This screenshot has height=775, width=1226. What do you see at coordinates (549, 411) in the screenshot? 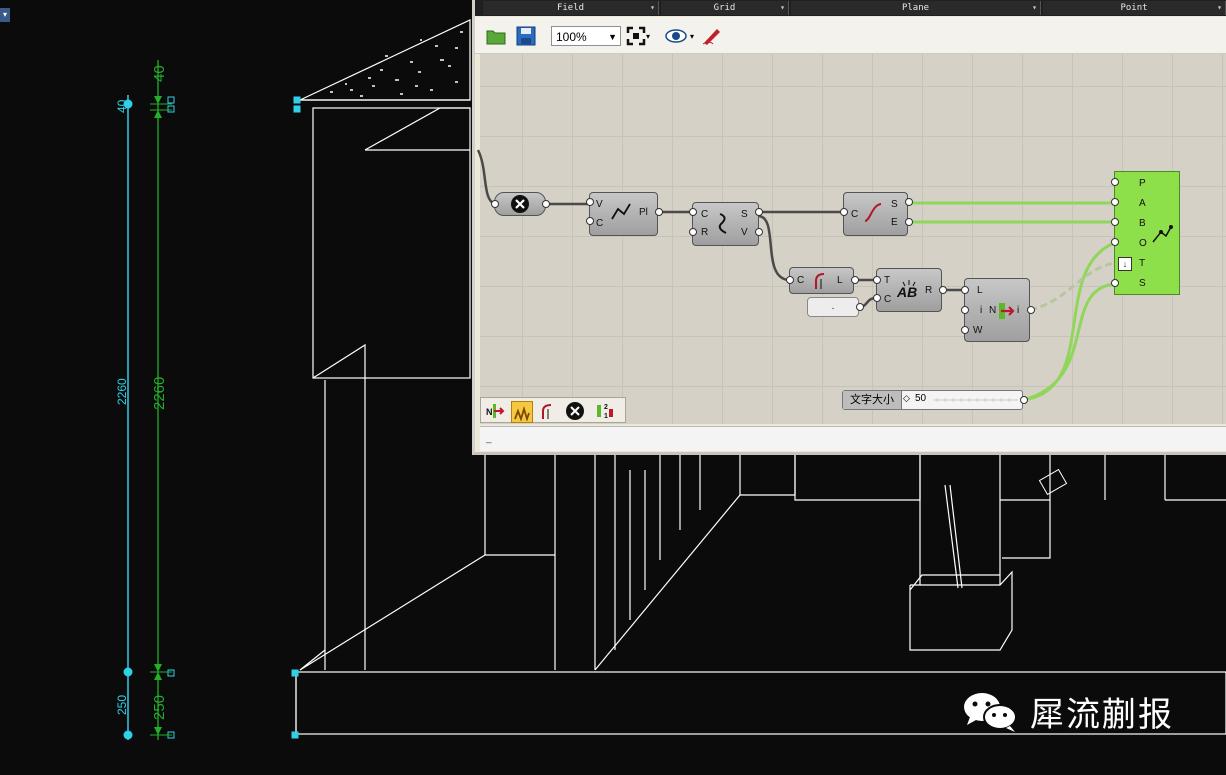
I see `length-mini-icon` at bounding box center [549, 411].